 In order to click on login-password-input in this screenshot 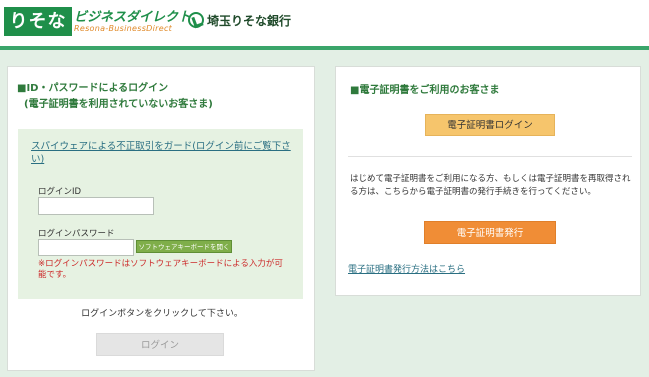, I will do `click(86, 247)`.